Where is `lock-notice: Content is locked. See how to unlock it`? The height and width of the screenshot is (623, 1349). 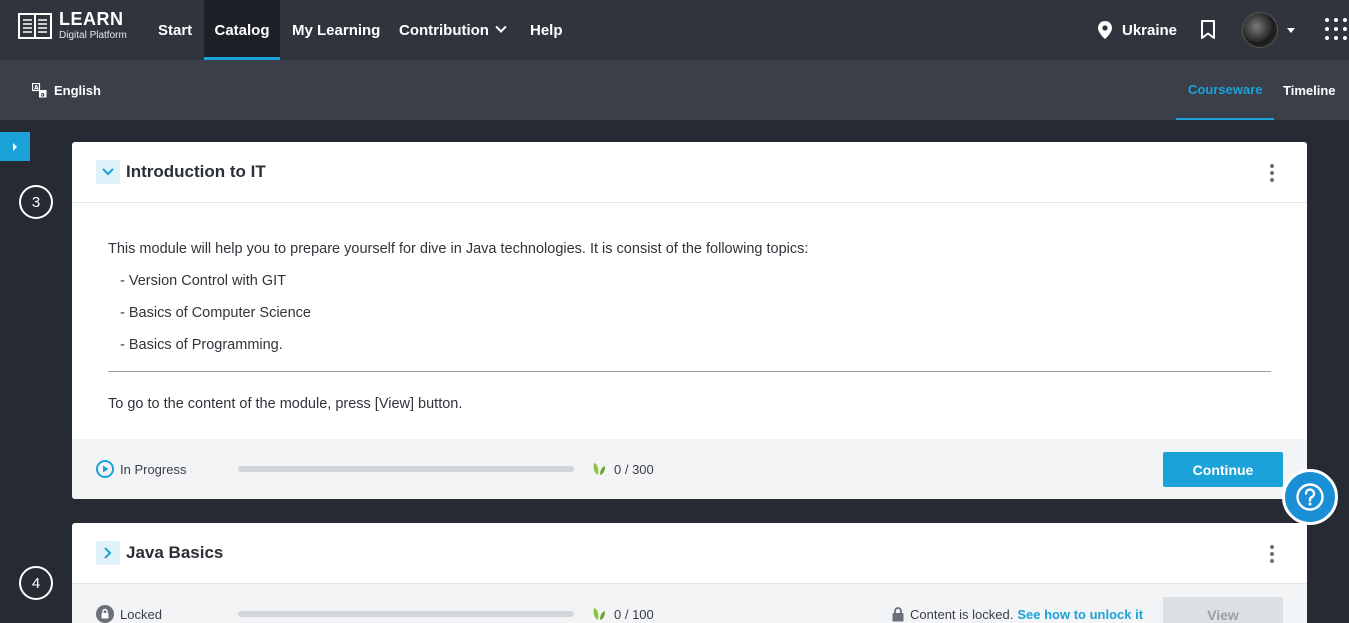
lock-notice: Content is locked. See how to unlock it is located at coordinates (1017, 603).